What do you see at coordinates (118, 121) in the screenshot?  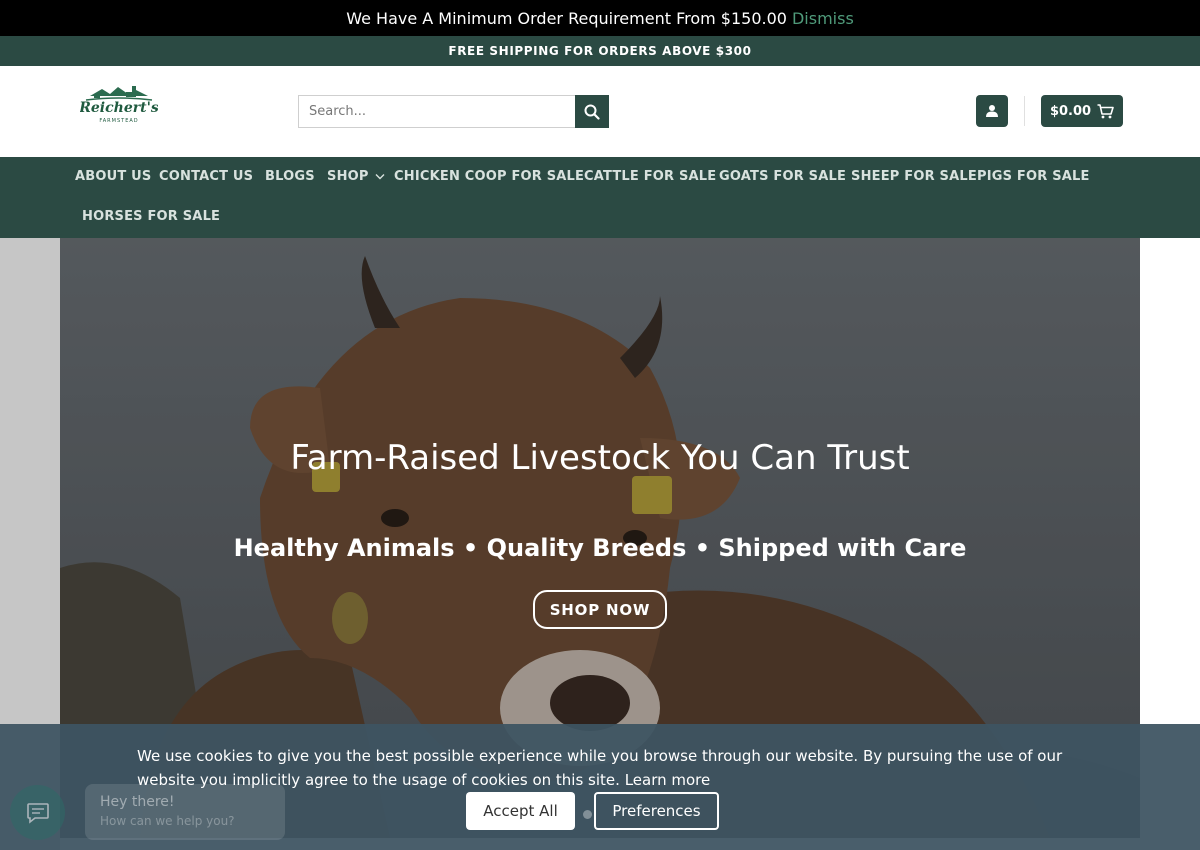 I see `svg-text: FARMSTEAD` at bounding box center [118, 121].